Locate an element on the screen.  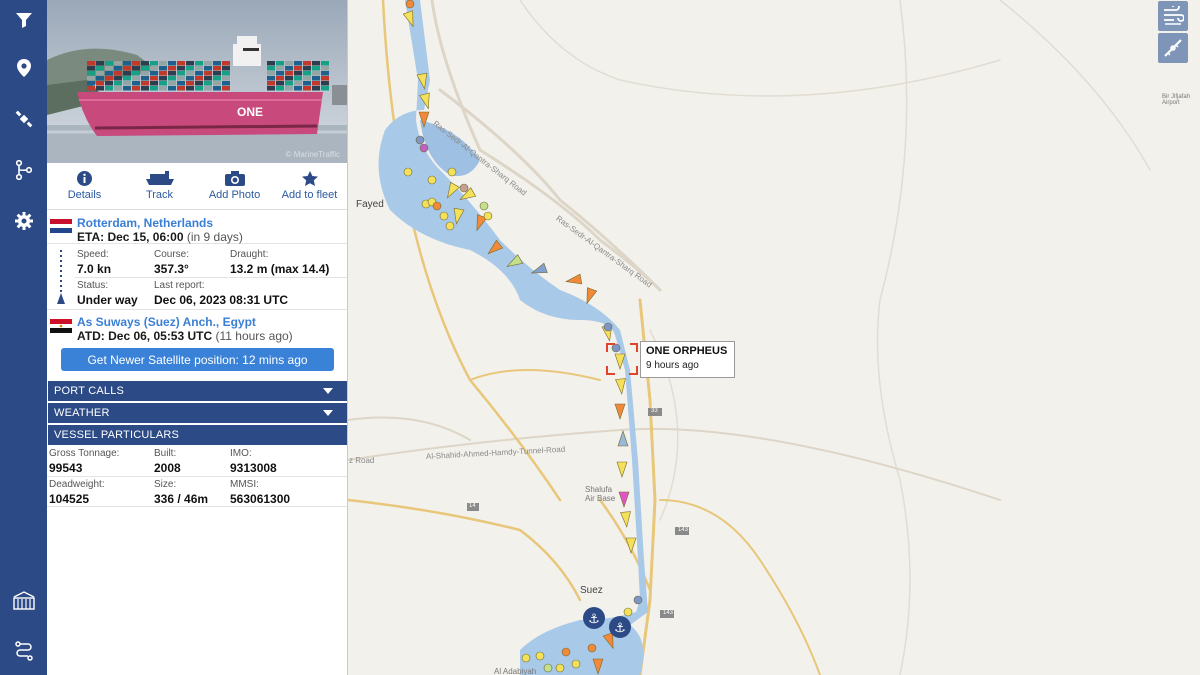
route-branch-icon is located at coordinates (23, 170).